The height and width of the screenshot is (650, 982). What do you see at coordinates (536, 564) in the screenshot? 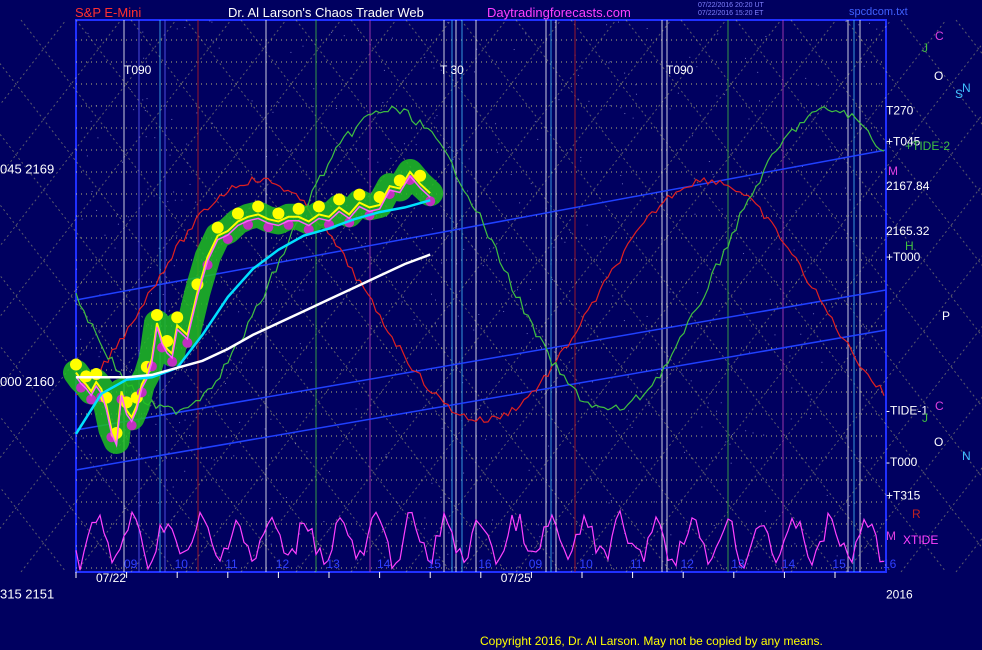
I see `x-tick-label: 09` at bounding box center [536, 564].